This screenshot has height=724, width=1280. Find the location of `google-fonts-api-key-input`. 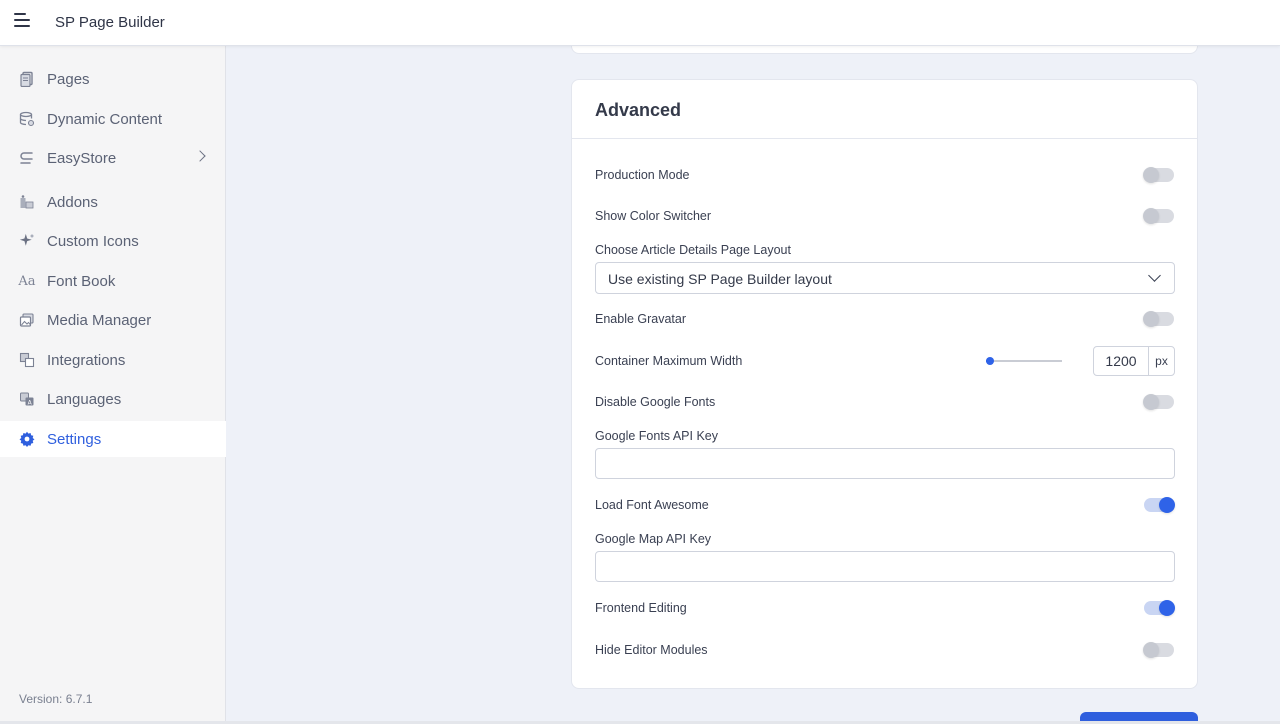

google-fonts-api-key-input is located at coordinates (885, 463).